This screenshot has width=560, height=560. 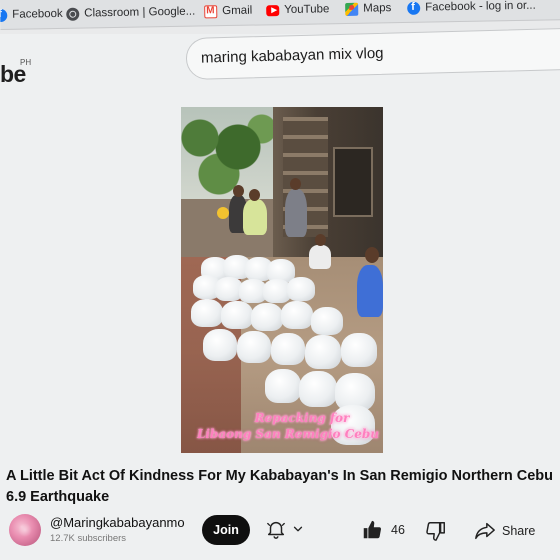 What do you see at coordinates (519, 531) in the screenshot?
I see `share-label: Share` at bounding box center [519, 531].